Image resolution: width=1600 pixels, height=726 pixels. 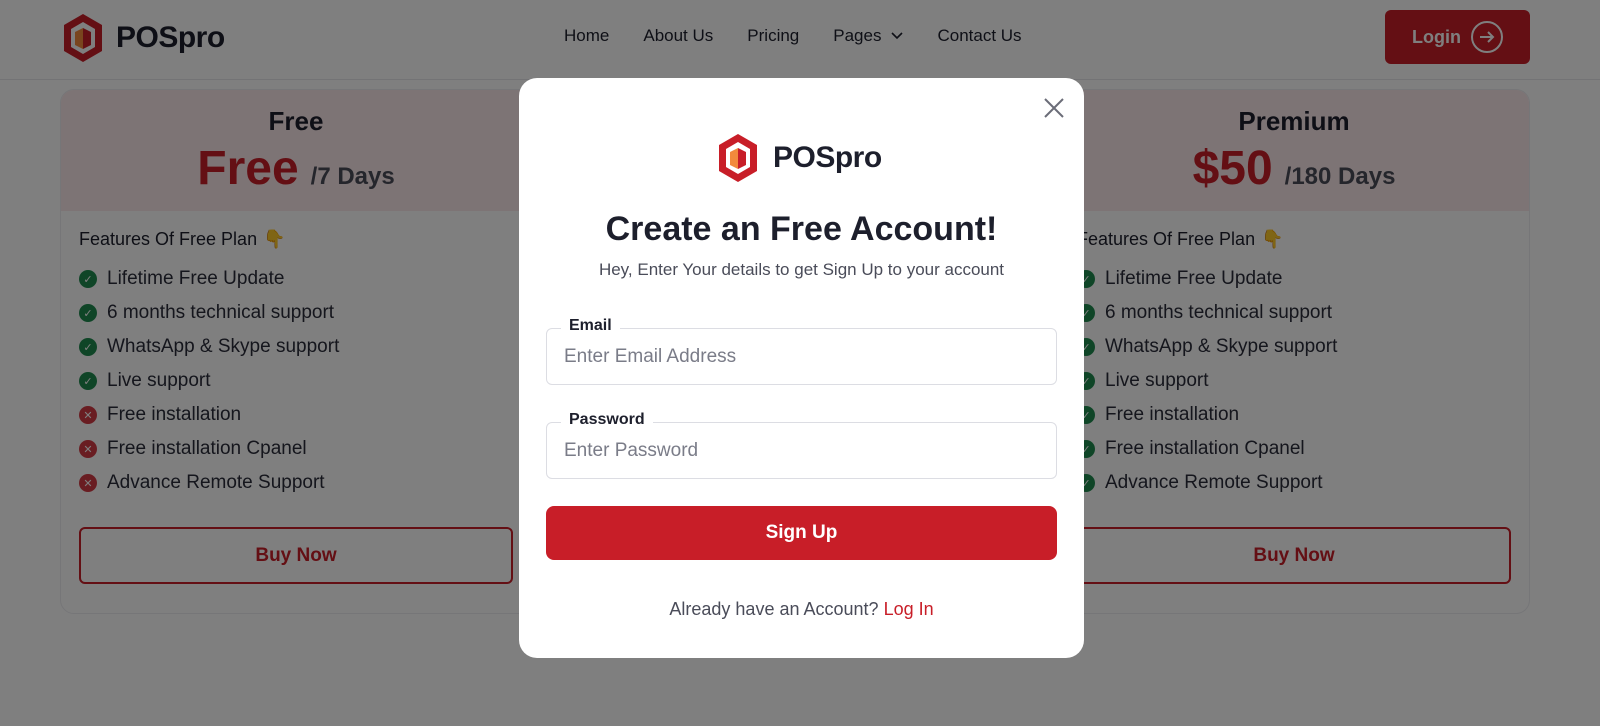 I want to click on login-prompt: Already have an Account? Log In, so click(x=801, y=609).